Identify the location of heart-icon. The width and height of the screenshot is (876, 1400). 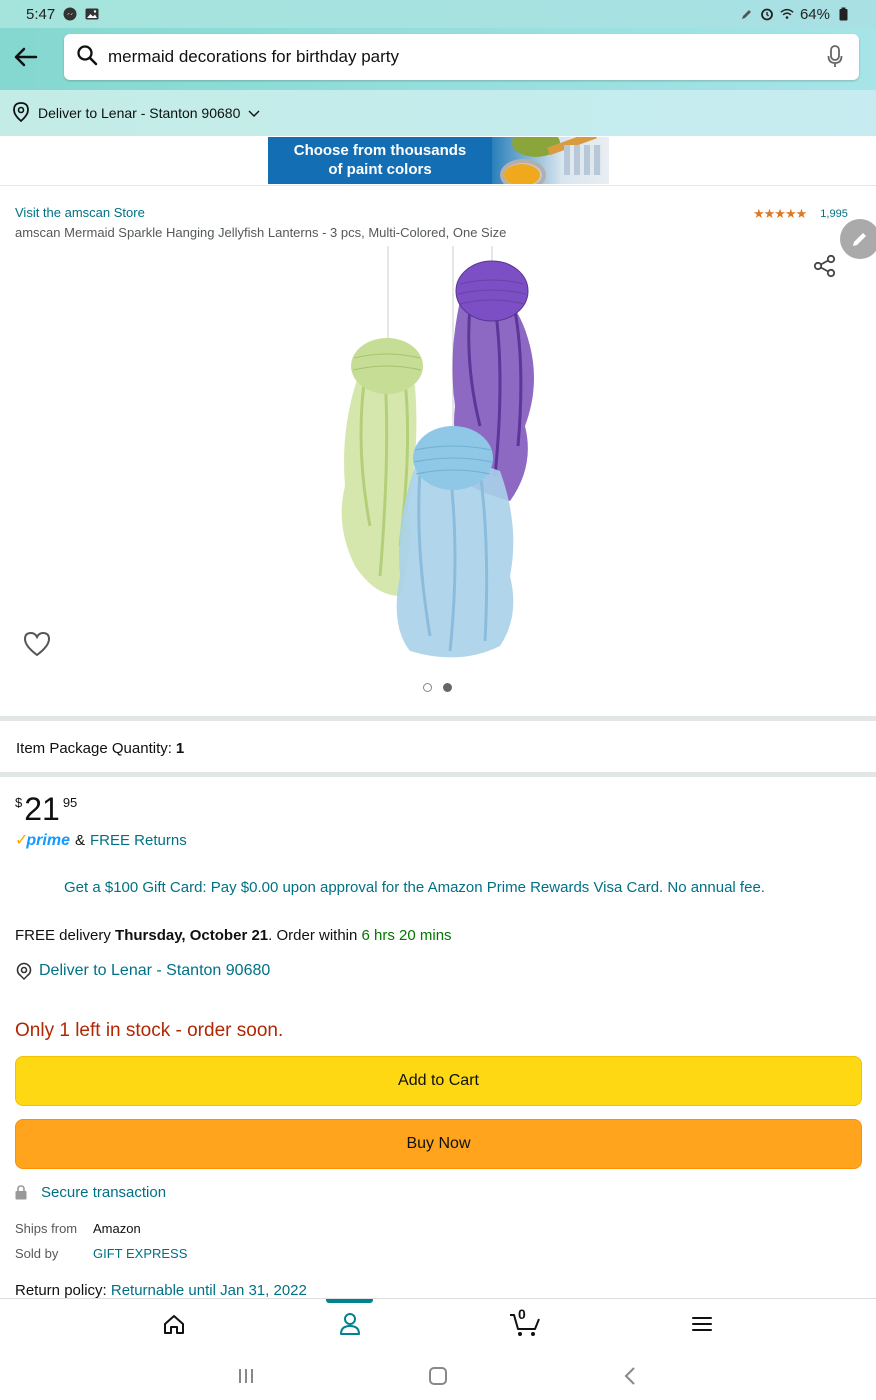
(37, 644).